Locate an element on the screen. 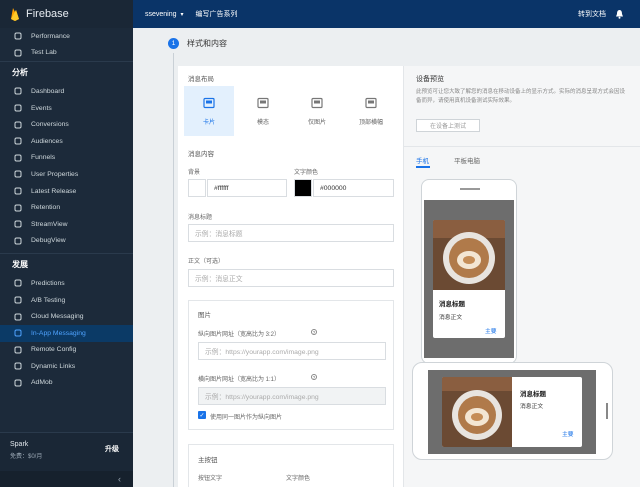 This screenshot has height=487, width=640. admob-icon is located at coordinates (18, 383).